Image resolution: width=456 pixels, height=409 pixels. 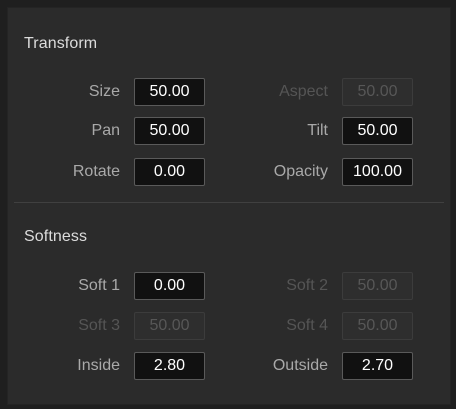 I want to click on tilt-label: Tilt, so click(x=317, y=130).